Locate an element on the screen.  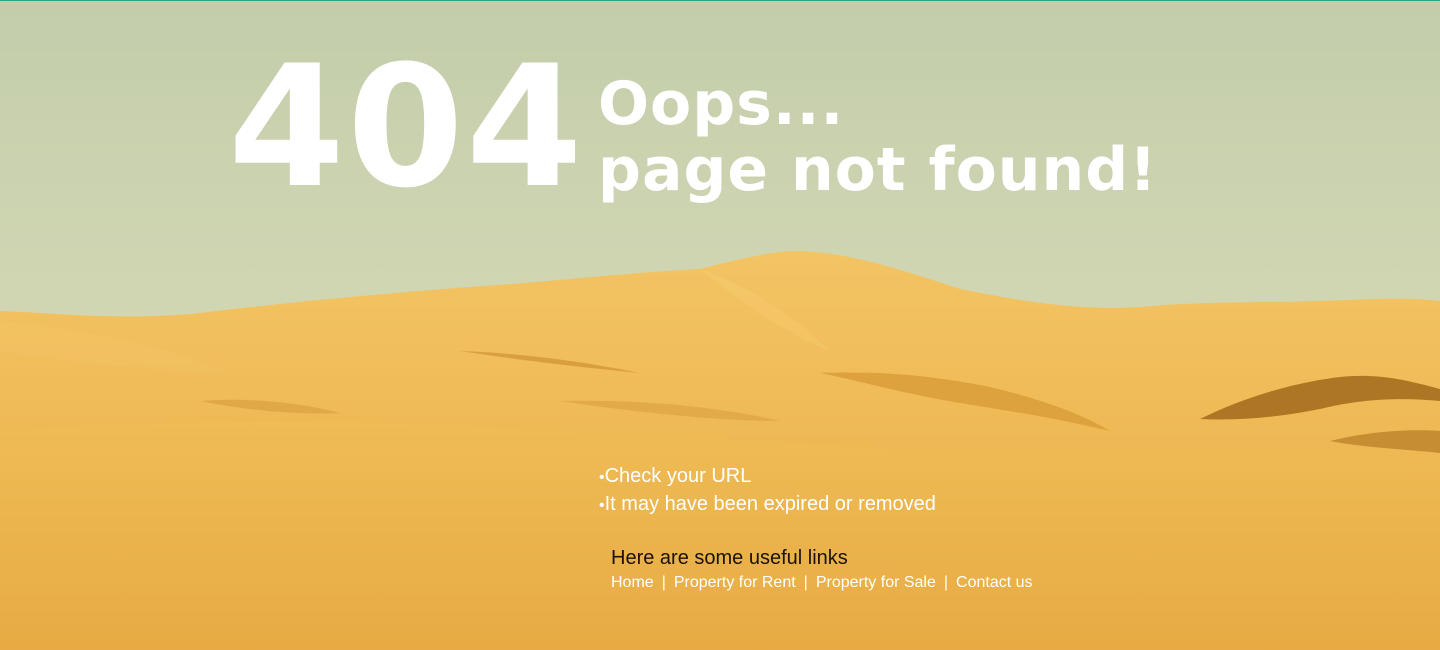
tip-item: Check your URL is located at coordinates (767, 477).